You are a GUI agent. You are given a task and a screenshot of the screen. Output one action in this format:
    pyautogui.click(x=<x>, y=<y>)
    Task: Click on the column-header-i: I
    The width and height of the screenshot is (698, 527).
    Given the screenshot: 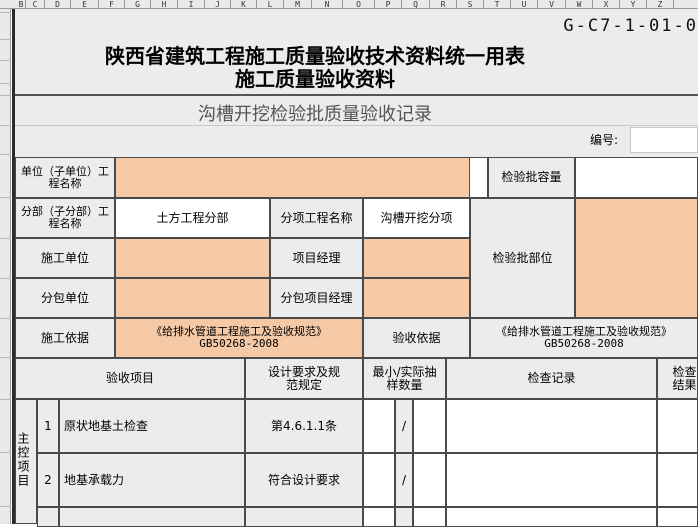 What is the action you would take?
    pyautogui.click(x=191, y=4)
    